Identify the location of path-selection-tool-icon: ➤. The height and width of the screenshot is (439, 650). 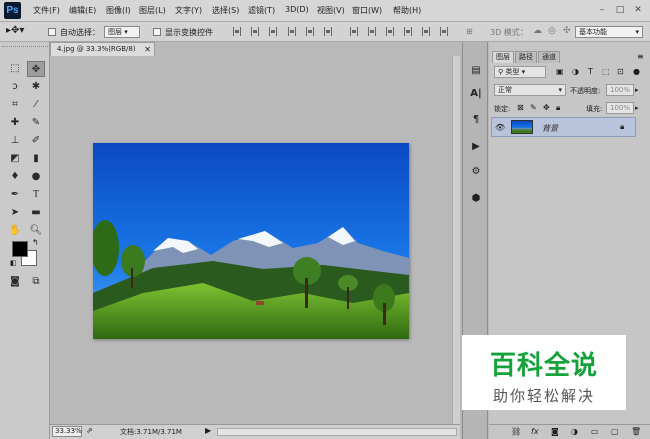
(15, 213).